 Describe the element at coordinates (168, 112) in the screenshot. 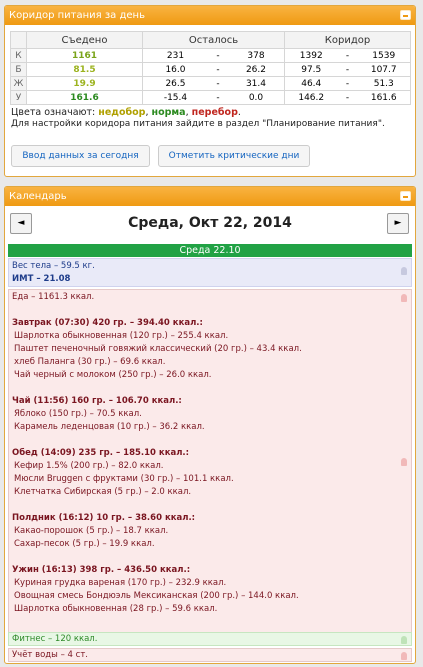

I see `legend-norm: норма` at that location.